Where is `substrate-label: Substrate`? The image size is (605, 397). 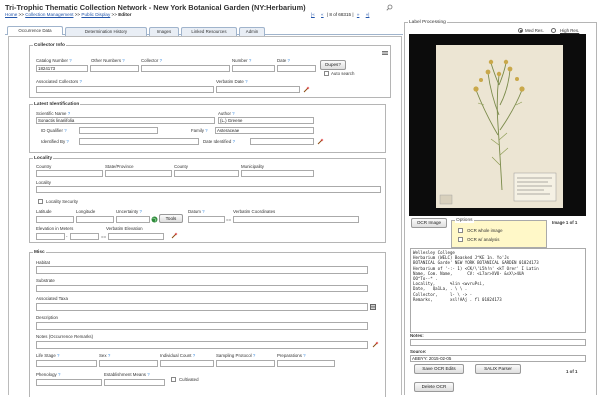 substrate-label: Substrate is located at coordinates (45, 280).